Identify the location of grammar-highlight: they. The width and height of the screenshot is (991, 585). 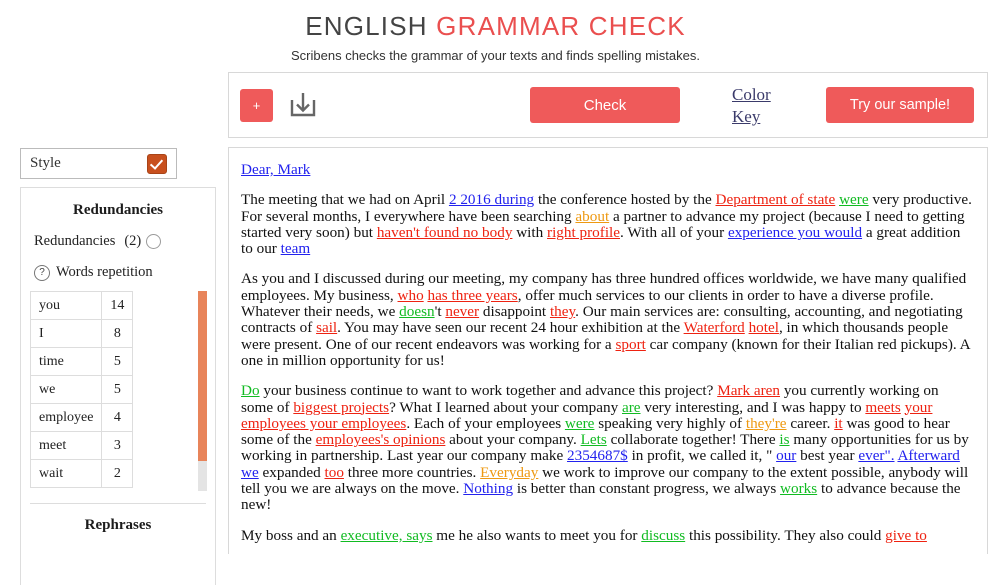
(562, 312).